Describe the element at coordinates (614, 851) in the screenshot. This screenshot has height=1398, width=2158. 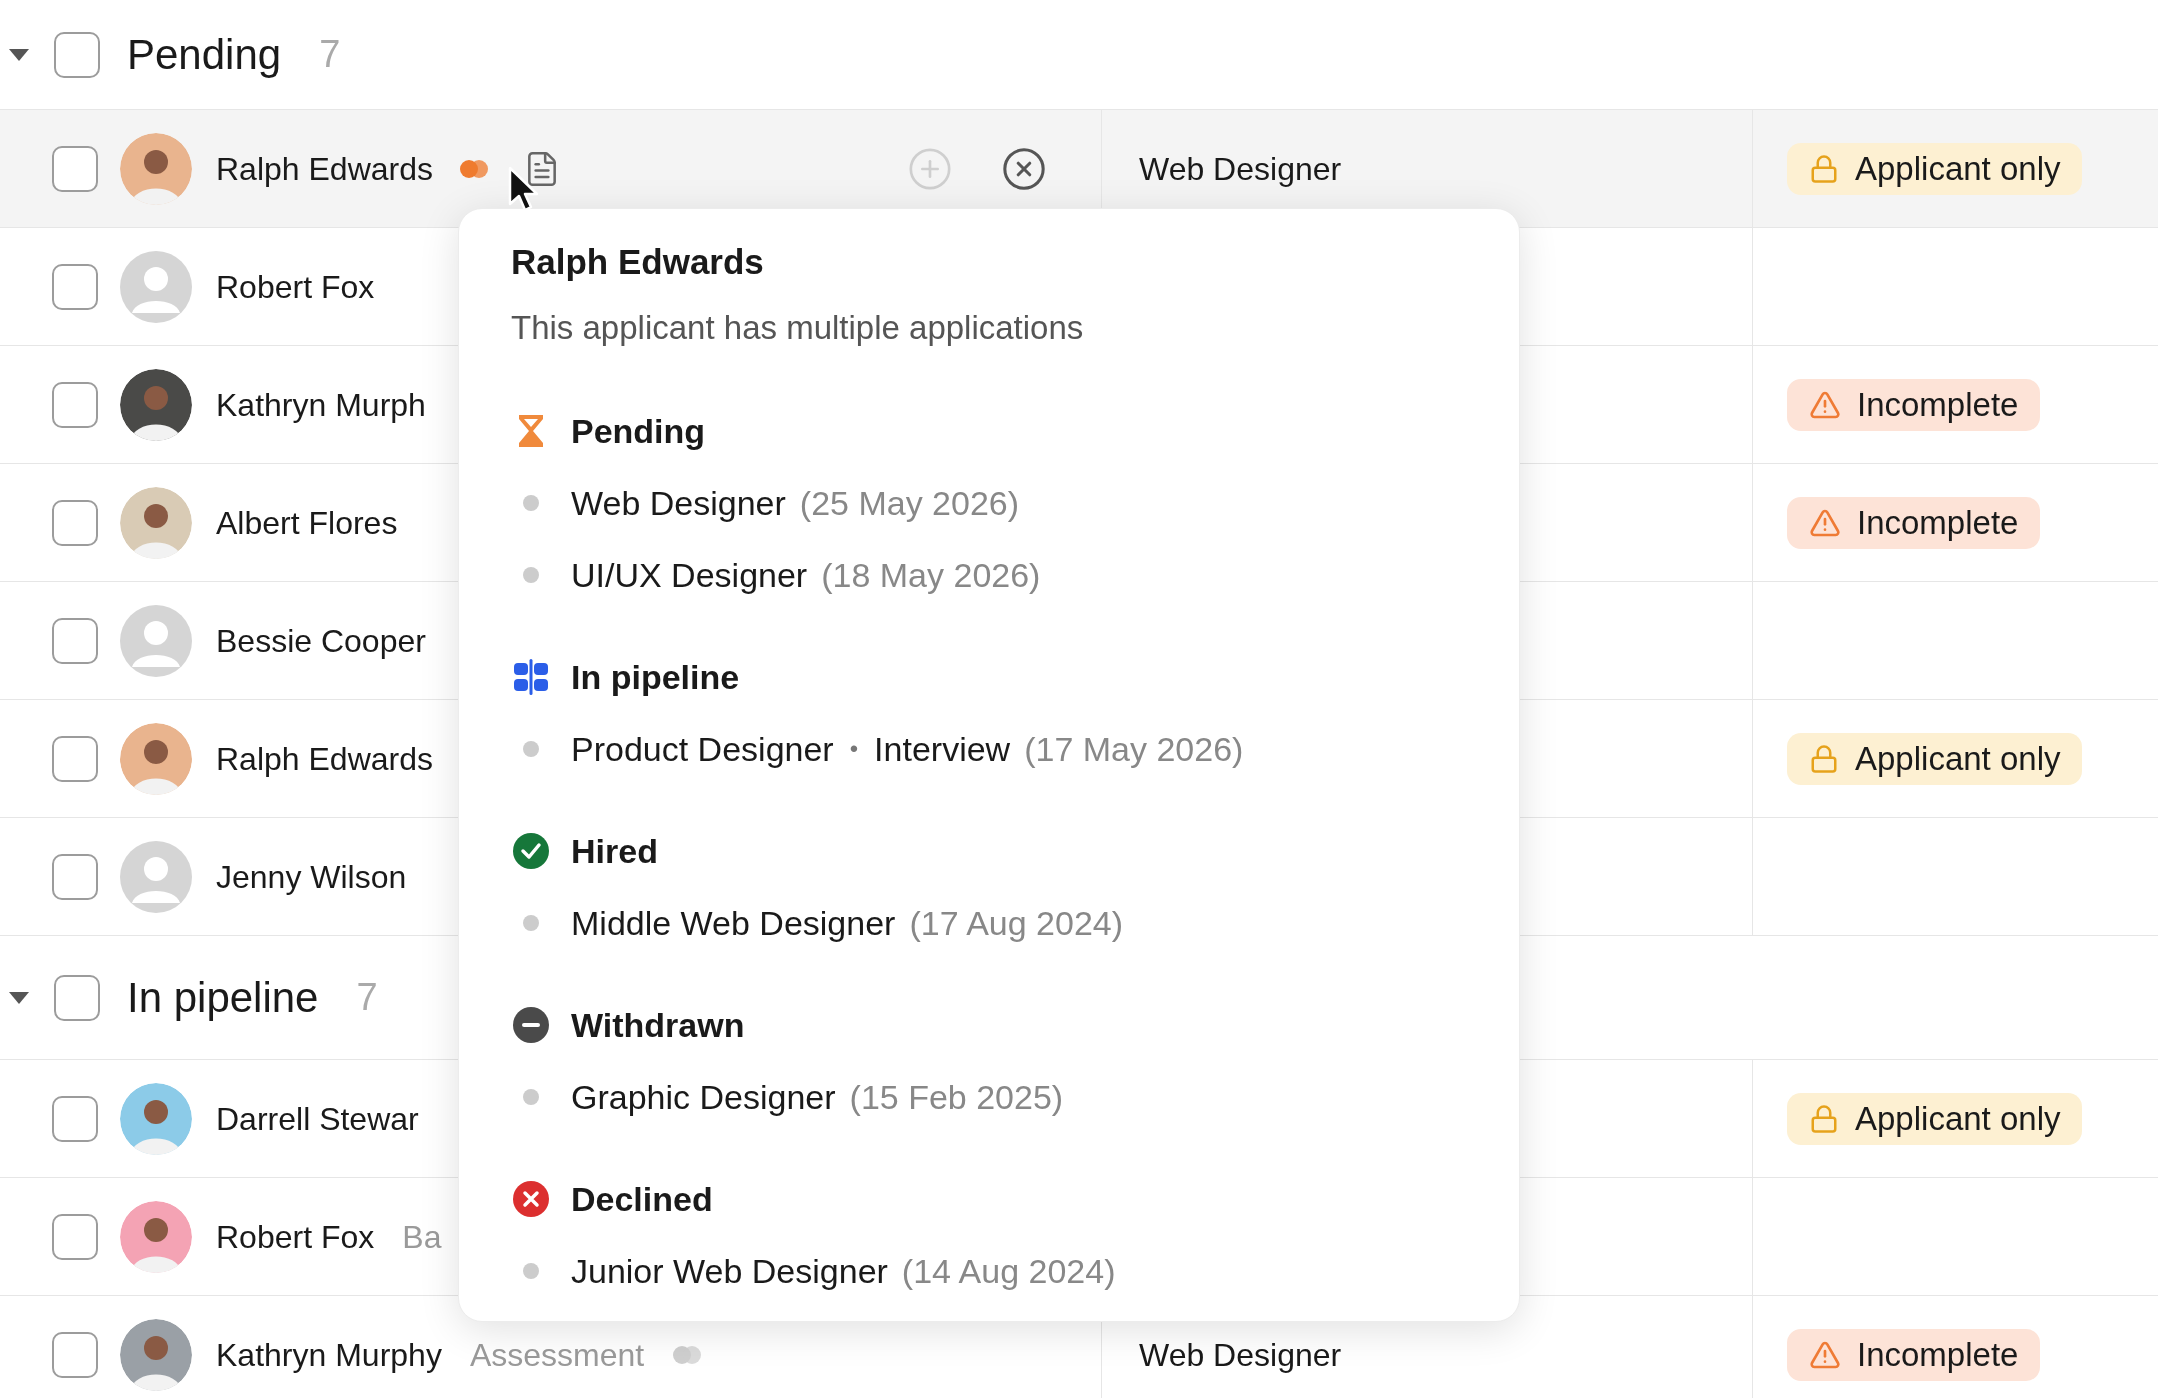
I see `section-heading: Hired` at that location.